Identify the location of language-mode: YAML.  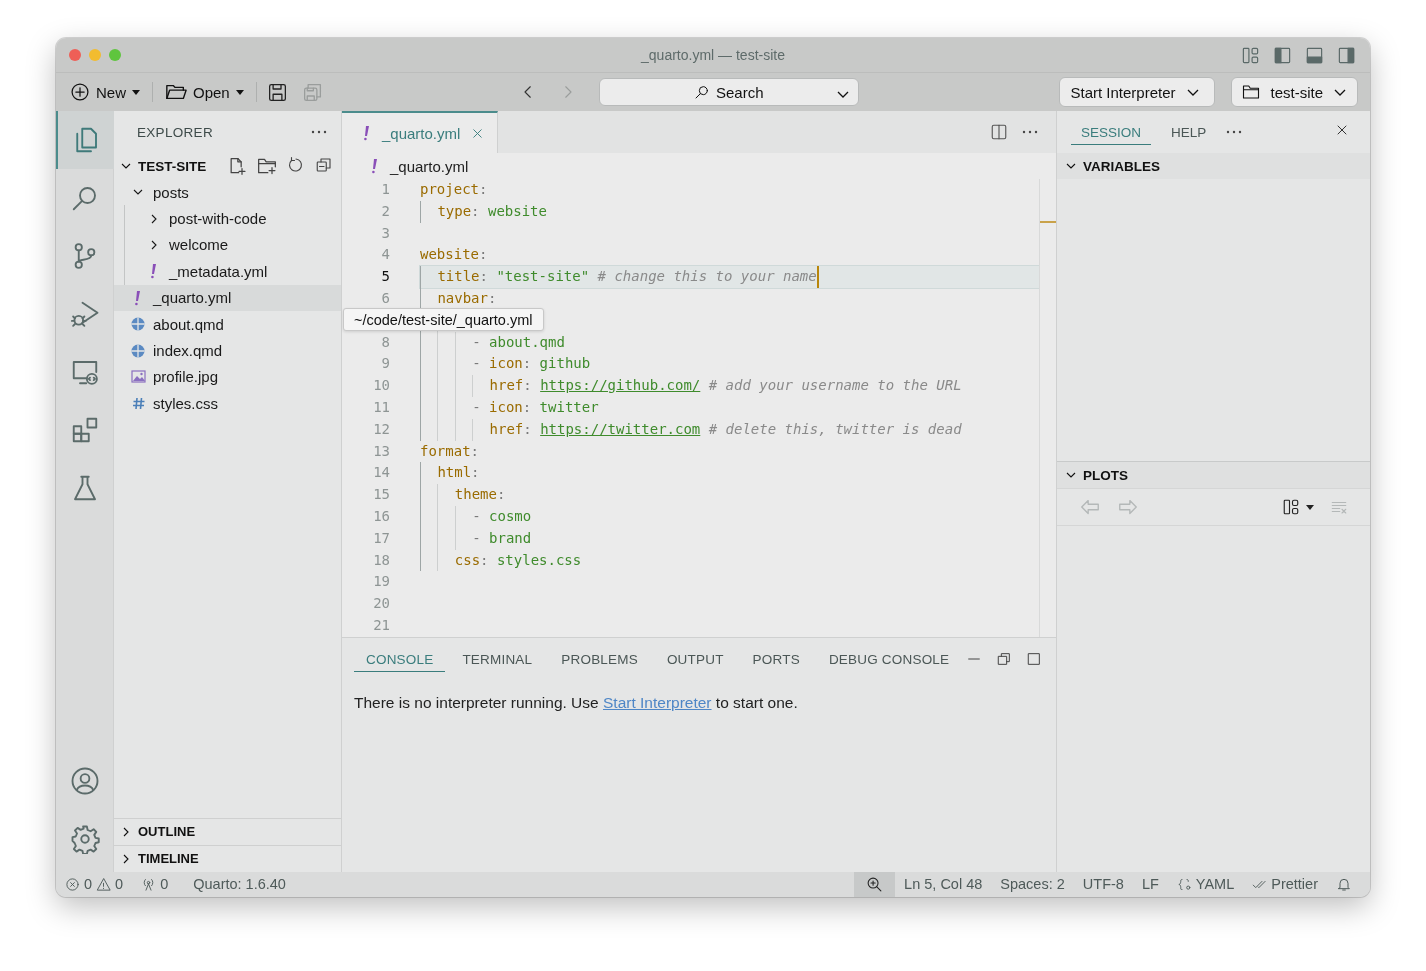
(1205, 884).